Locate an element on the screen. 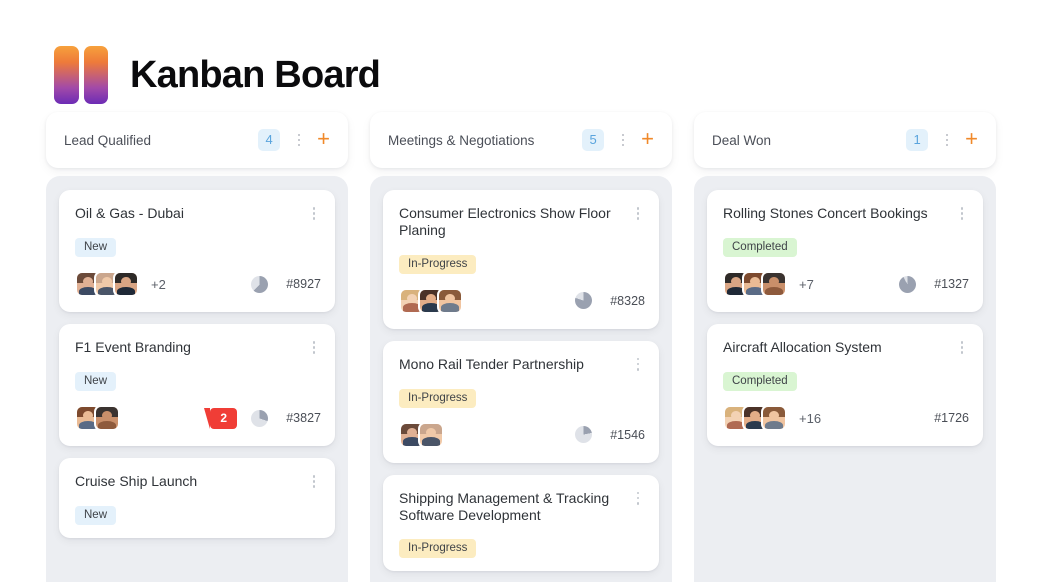  card-footer: #1546 is located at coordinates (522, 435).